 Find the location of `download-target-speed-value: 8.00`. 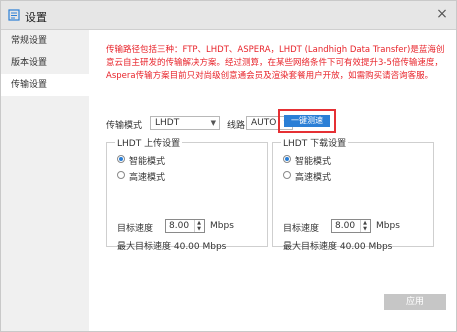

download-target-speed-value: 8.00 is located at coordinates (345, 226).